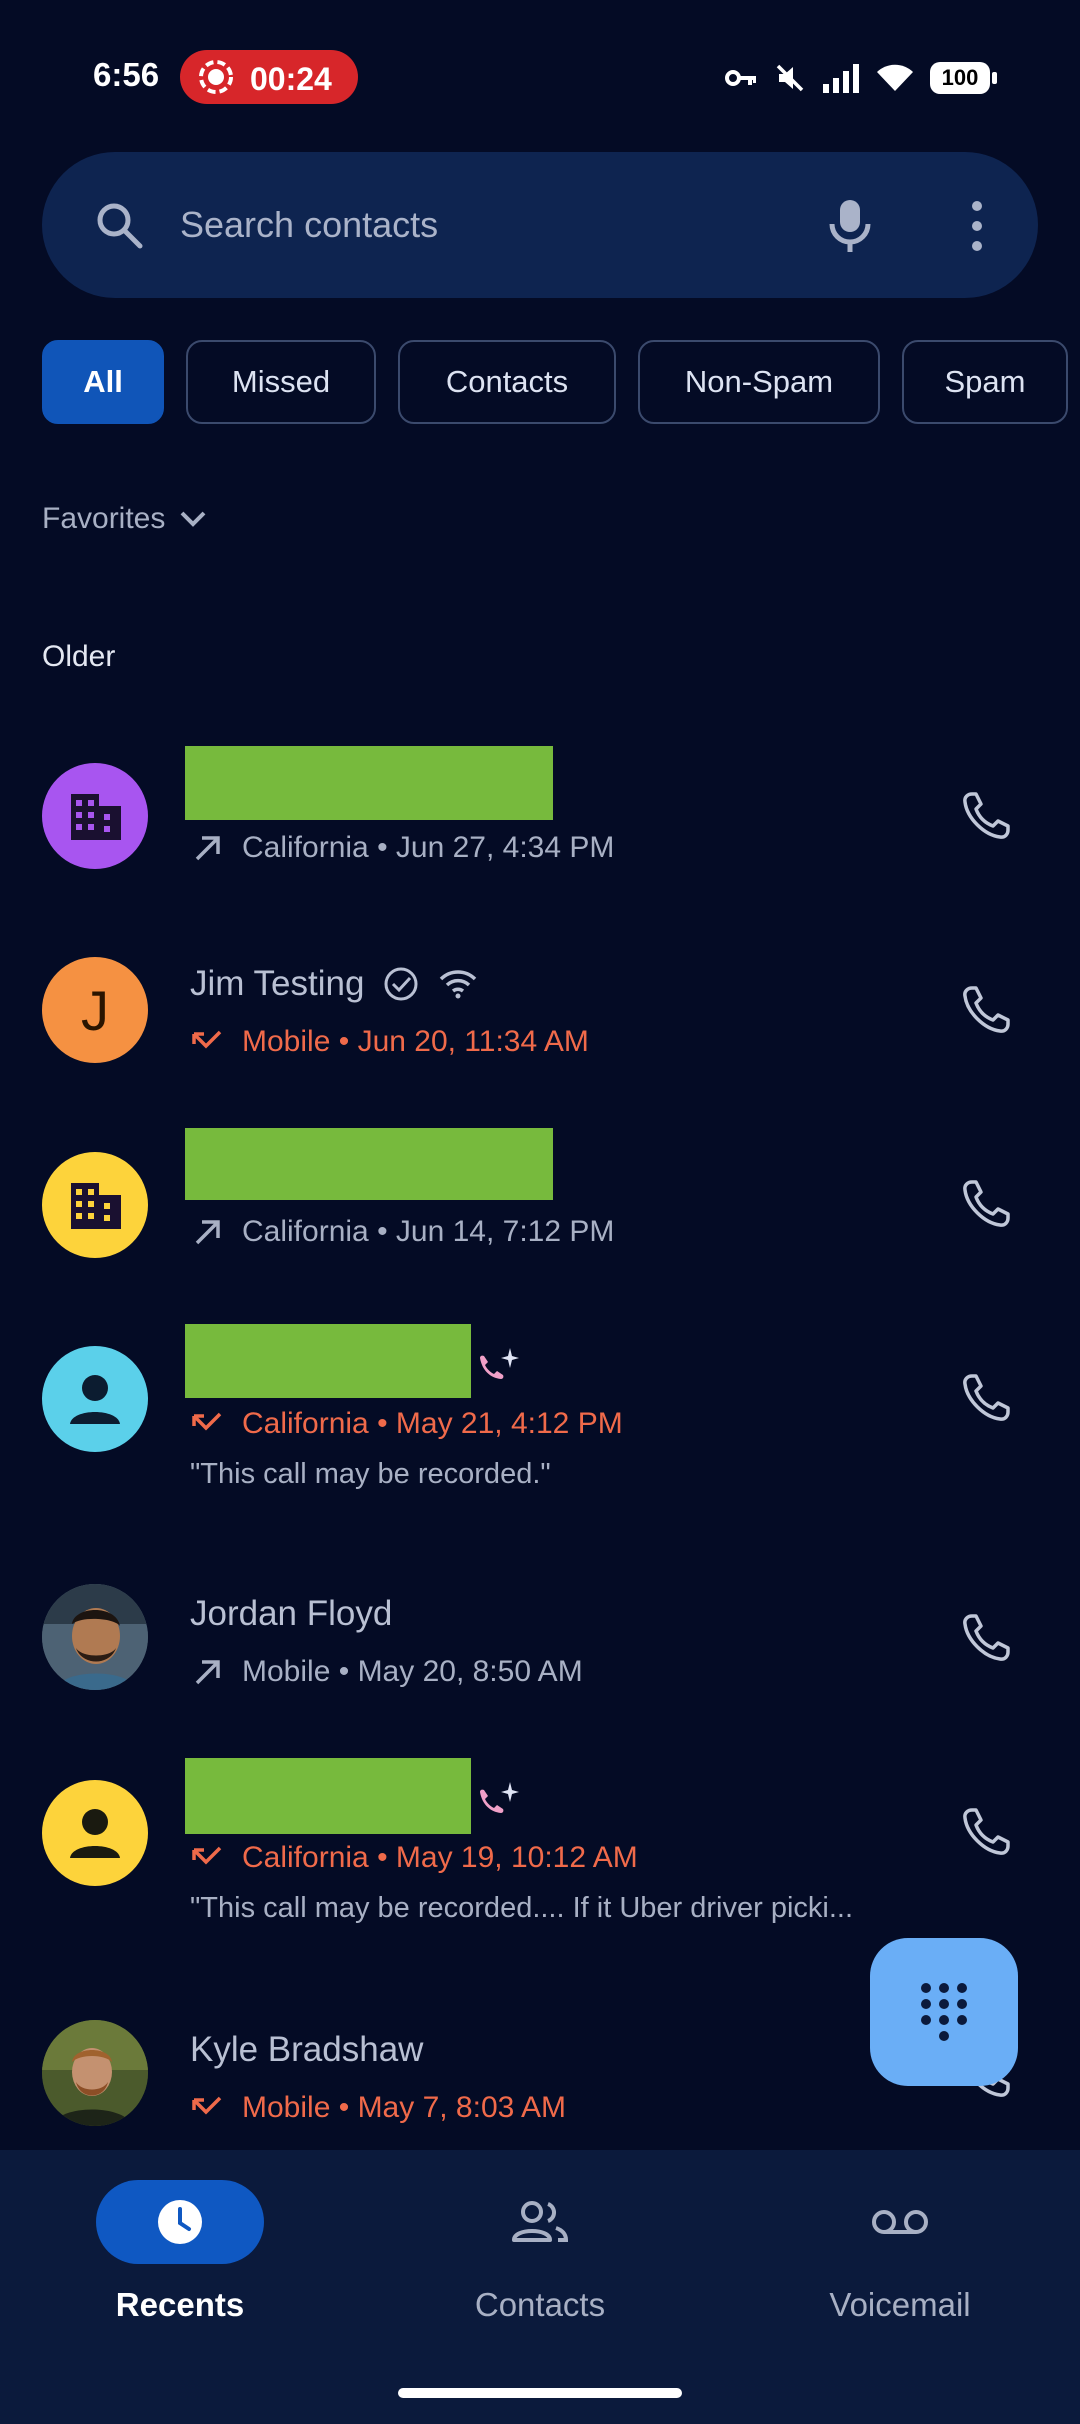 The width and height of the screenshot is (1080, 2424). I want to click on filter-chip-spam: Spam, so click(985, 382).